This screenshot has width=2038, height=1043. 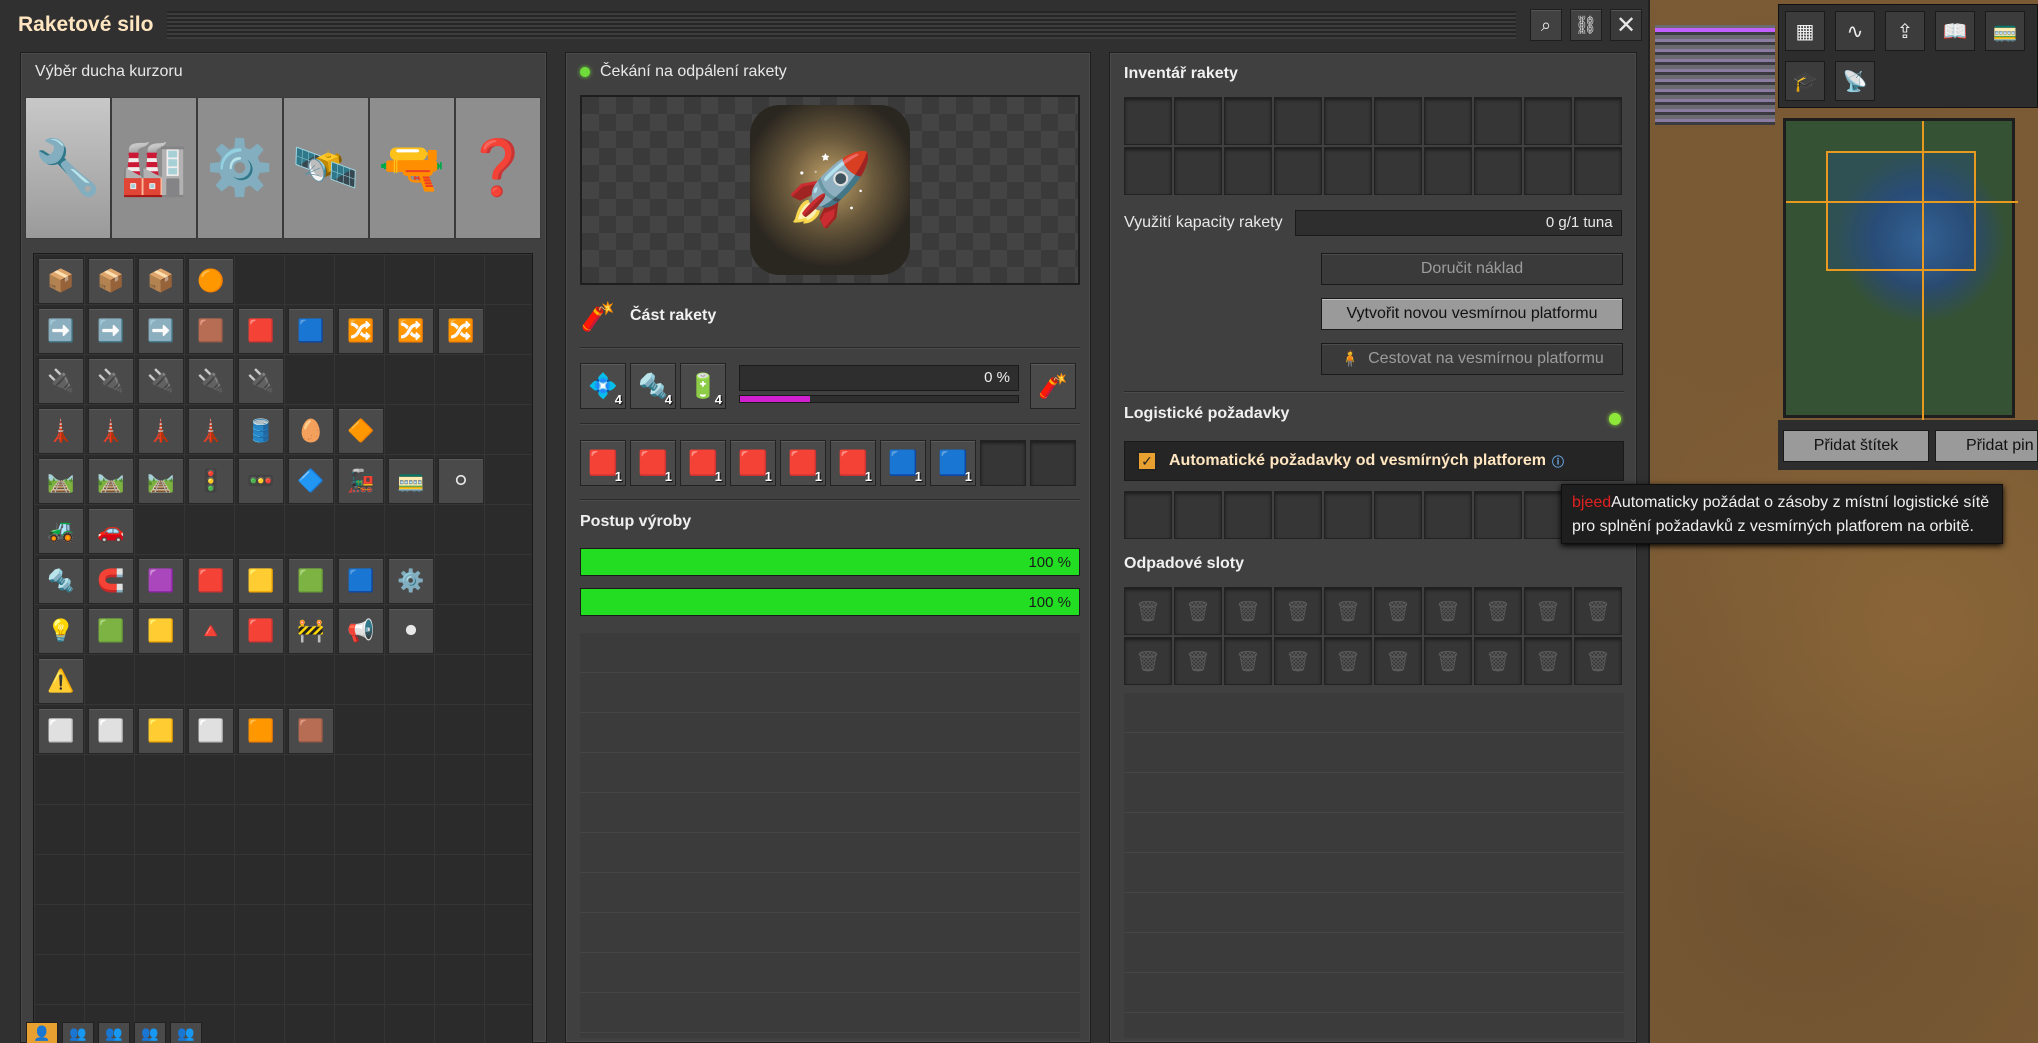 I want to click on item-slot: 🚂, so click(x=361, y=481).